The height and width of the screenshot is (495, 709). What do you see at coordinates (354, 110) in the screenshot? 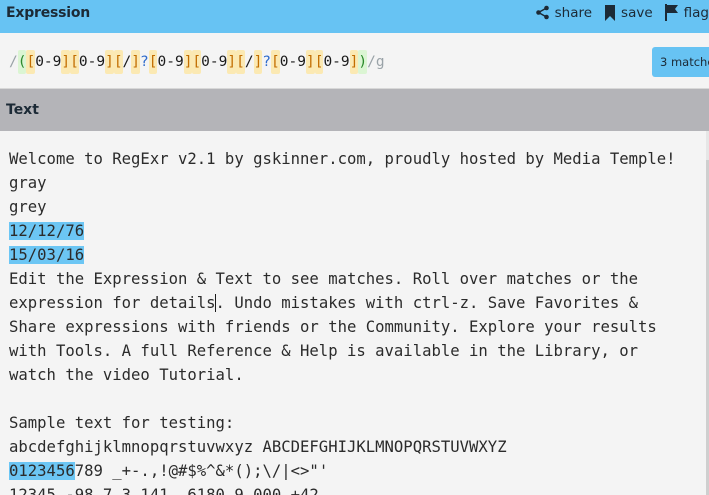
I see `text-header: Text` at bounding box center [354, 110].